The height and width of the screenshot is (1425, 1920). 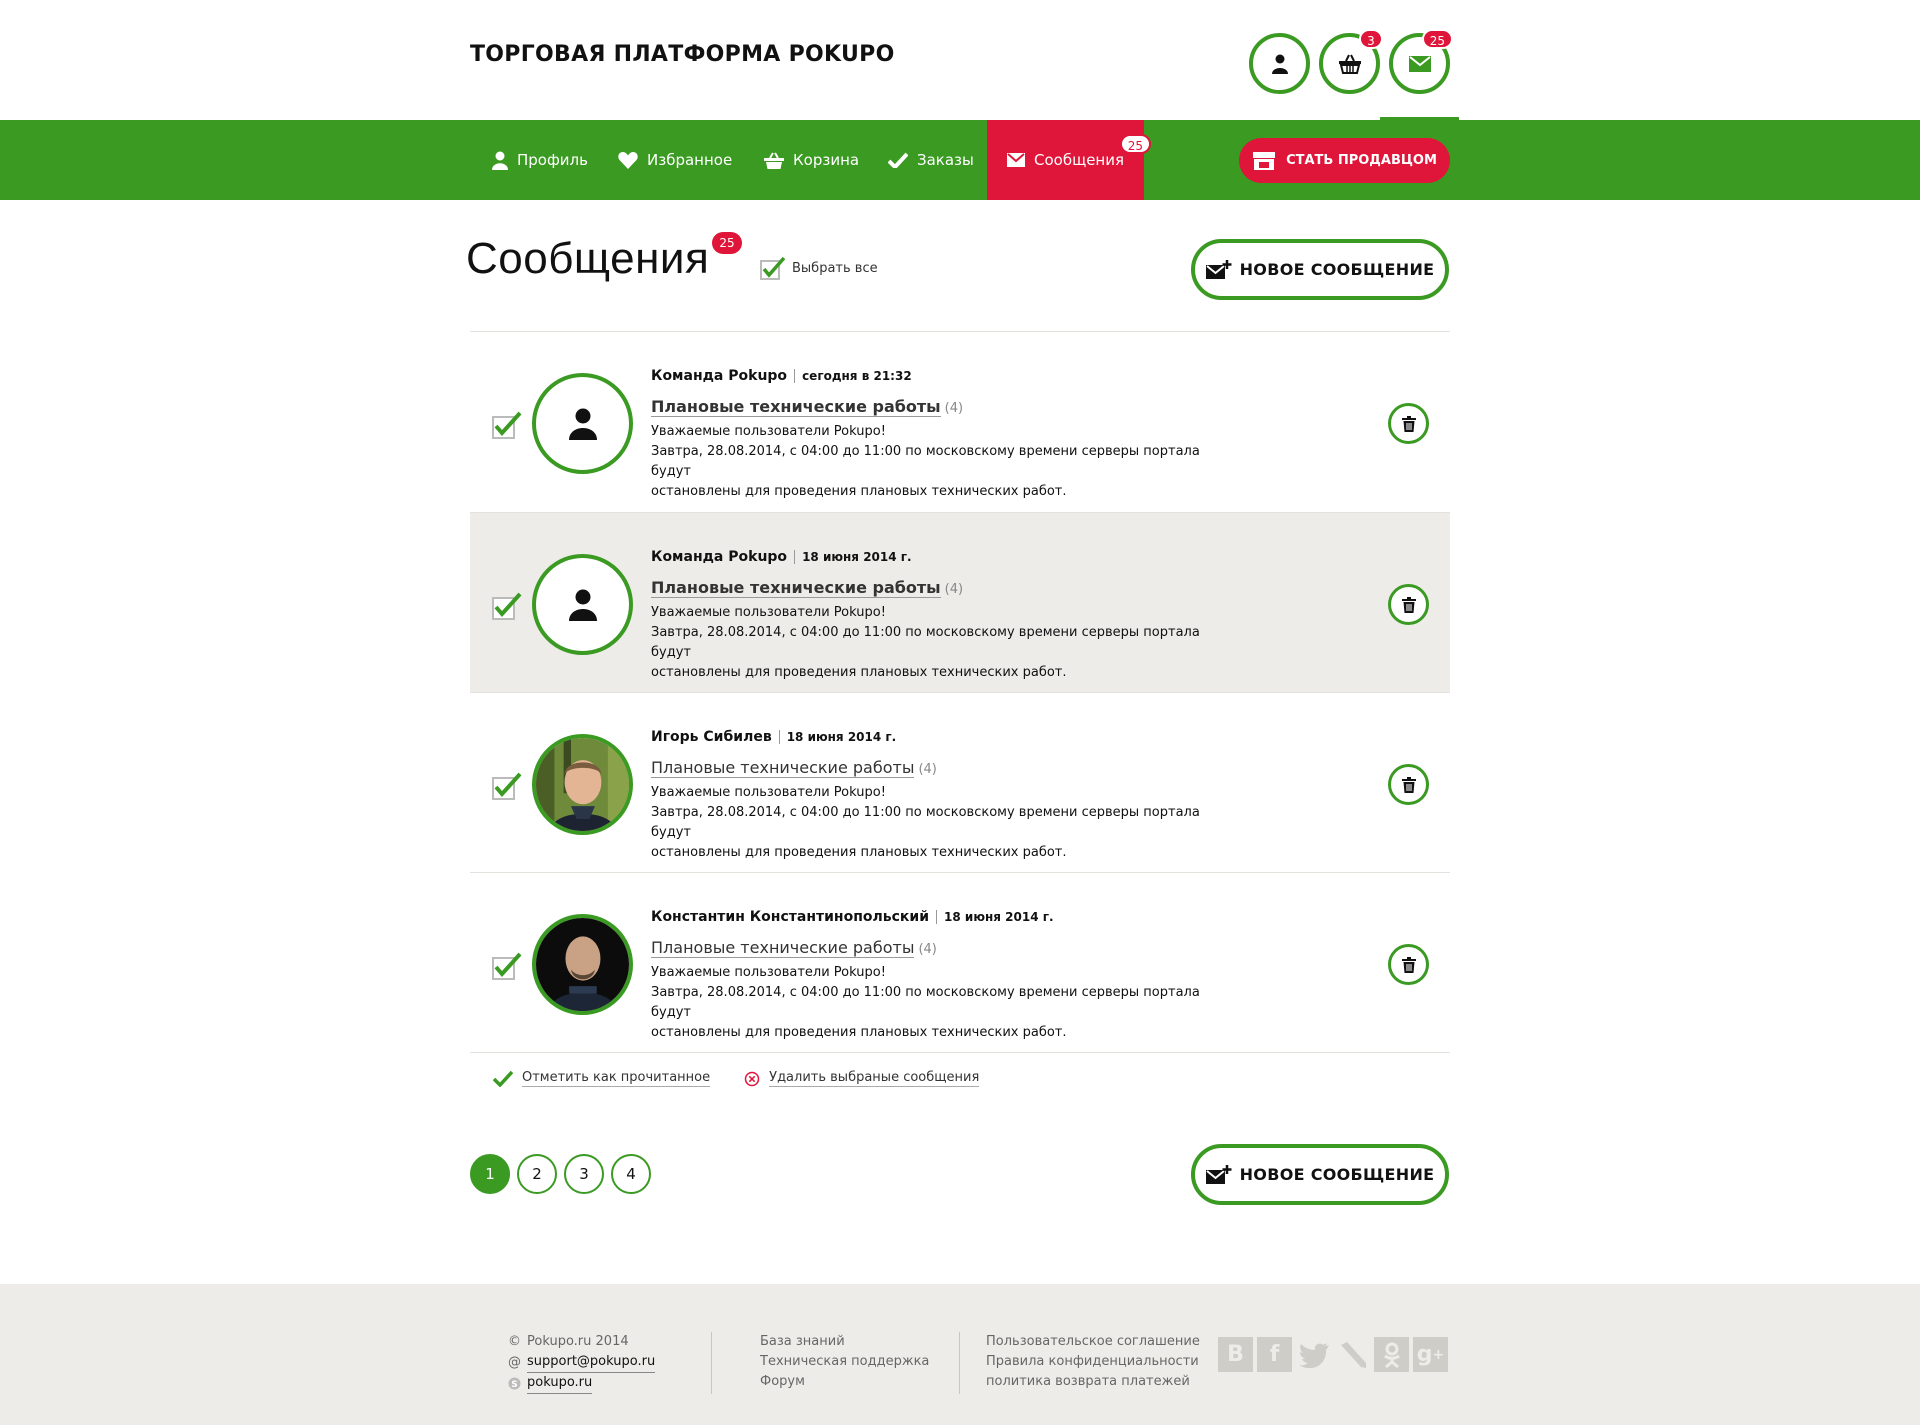 What do you see at coordinates (1421, 61) in the screenshot?
I see `messages-button: 25` at bounding box center [1421, 61].